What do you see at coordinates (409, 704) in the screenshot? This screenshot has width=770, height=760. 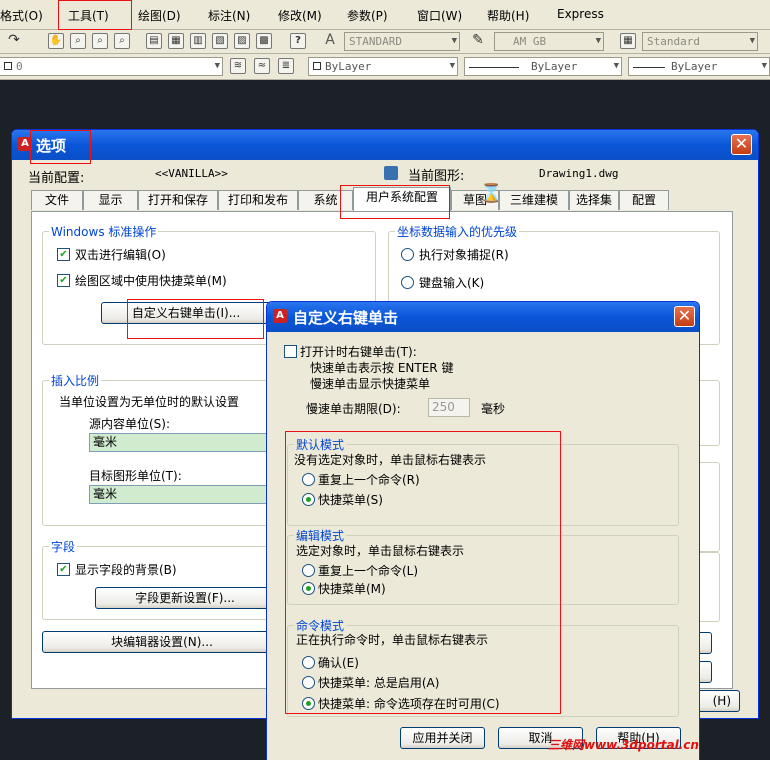 I see `command-options-label: 快捷菜单: 命令选项存在时可用(C)` at bounding box center [409, 704].